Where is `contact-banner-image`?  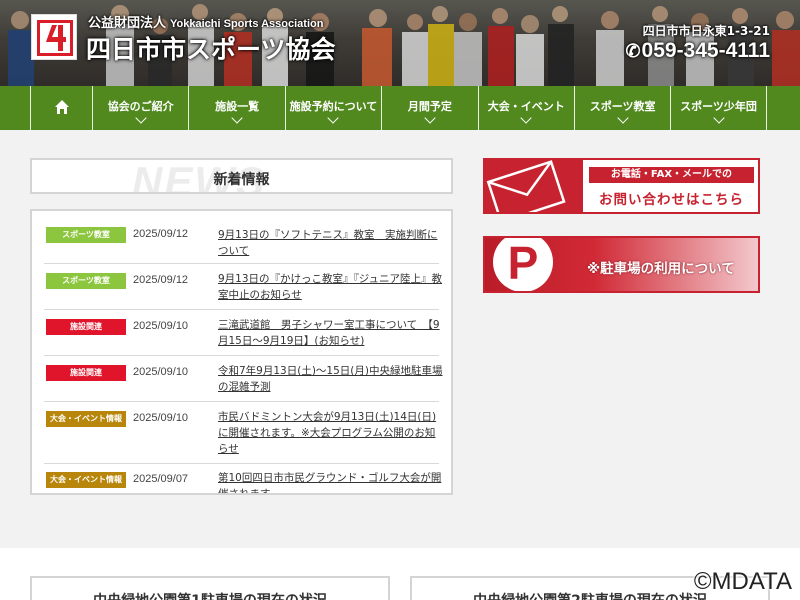 contact-banner-image is located at coordinates (534, 186).